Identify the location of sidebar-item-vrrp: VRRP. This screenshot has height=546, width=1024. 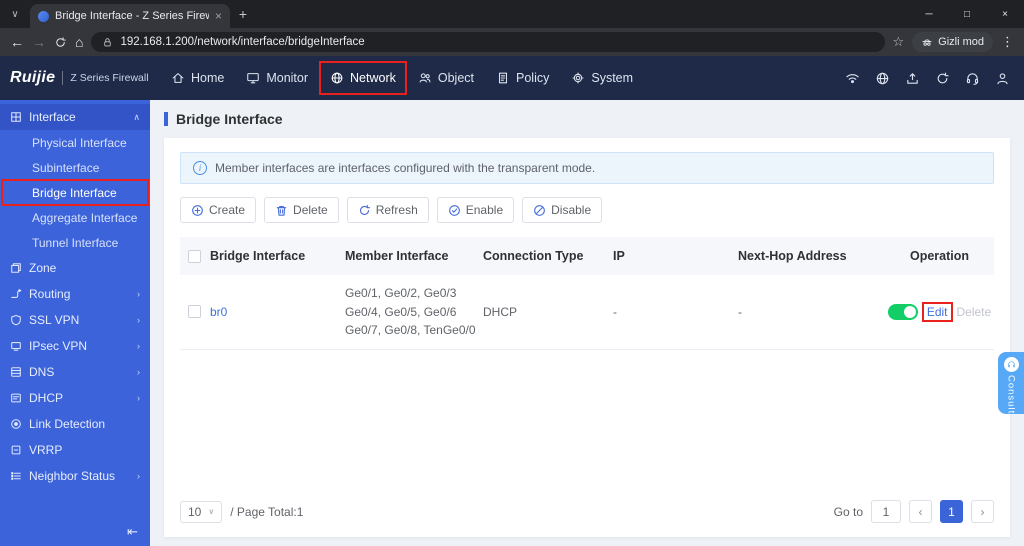
(75, 450).